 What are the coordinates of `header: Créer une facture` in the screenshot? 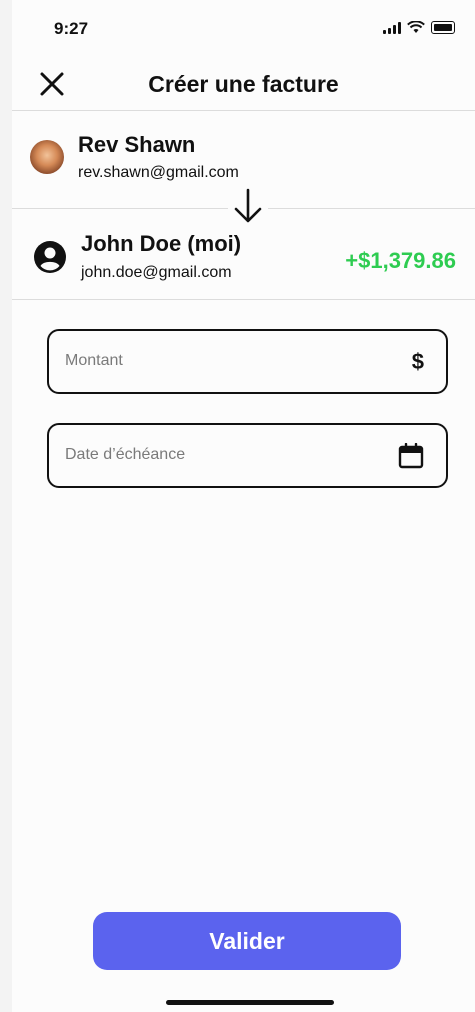 It's located at (243, 84).